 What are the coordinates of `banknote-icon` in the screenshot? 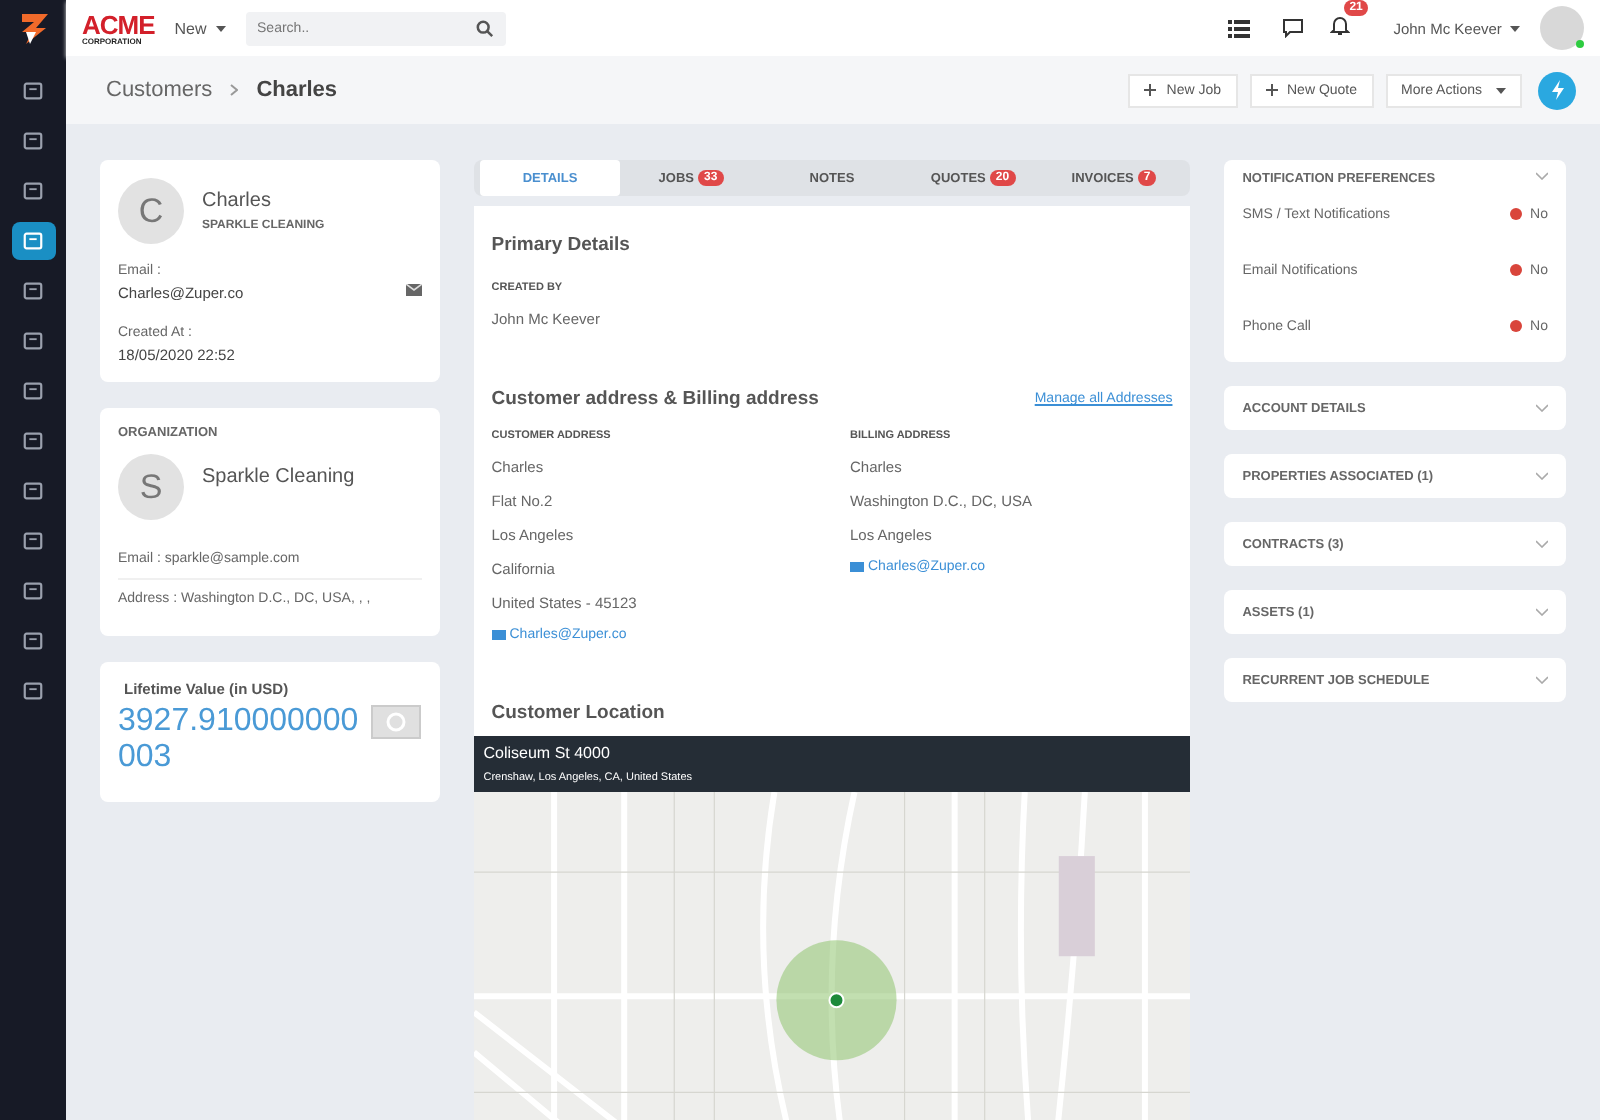 It's located at (395, 722).